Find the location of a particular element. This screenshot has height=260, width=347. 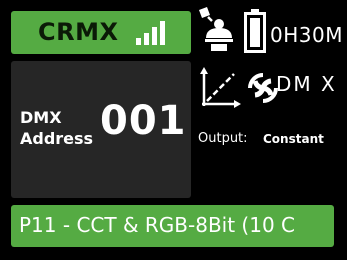

battery-icon is located at coordinates (255, 31).